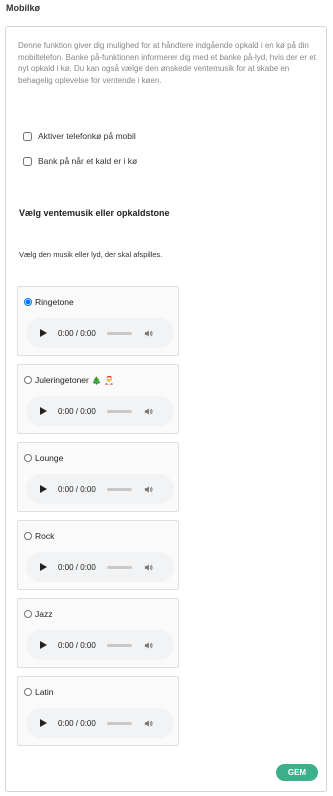 This screenshot has width=333, height=796. I want to click on sound-option-card: Juleringetoner 🎄 🎅 0:00 / 0:00, so click(98, 399).